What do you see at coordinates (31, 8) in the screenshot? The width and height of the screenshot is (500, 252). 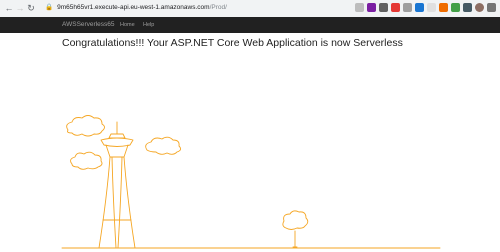 I see `reload-icon: ↻` at bounding box center [31, 8].